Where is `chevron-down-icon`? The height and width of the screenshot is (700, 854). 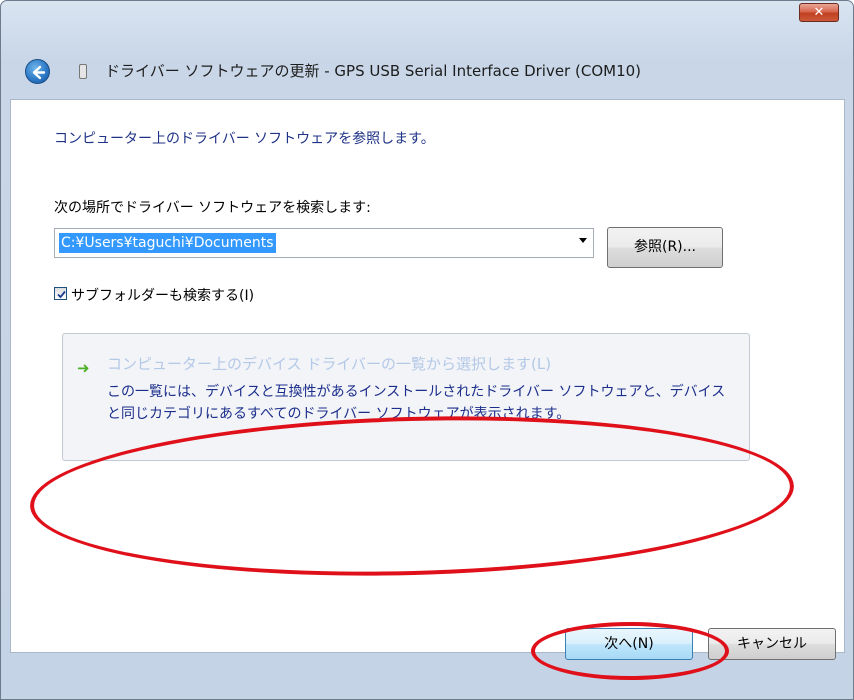 chevron-down-icon is located at coordinates (583, 240).